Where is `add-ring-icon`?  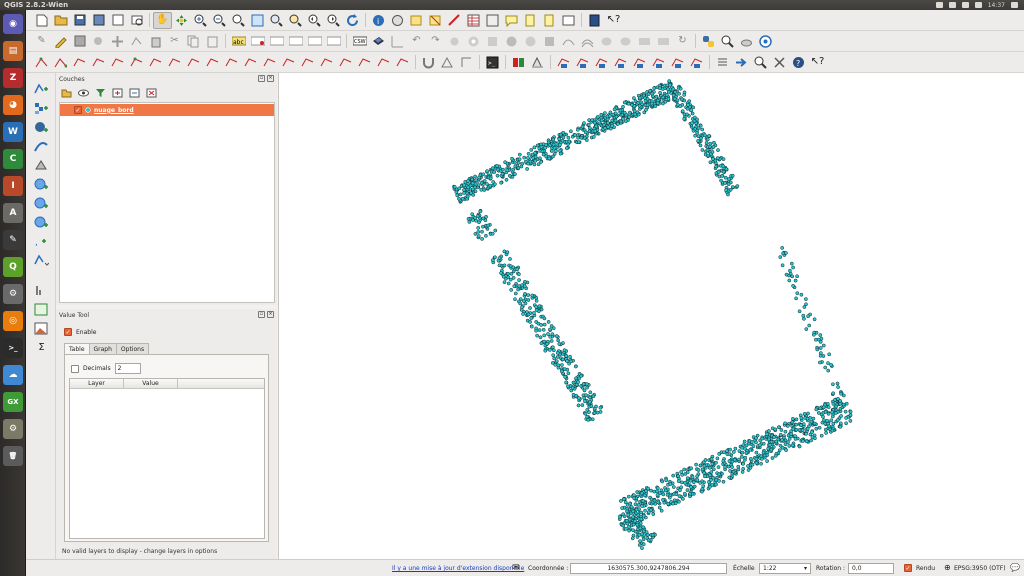
add-ring-icon is located at coordinates (473, 41).